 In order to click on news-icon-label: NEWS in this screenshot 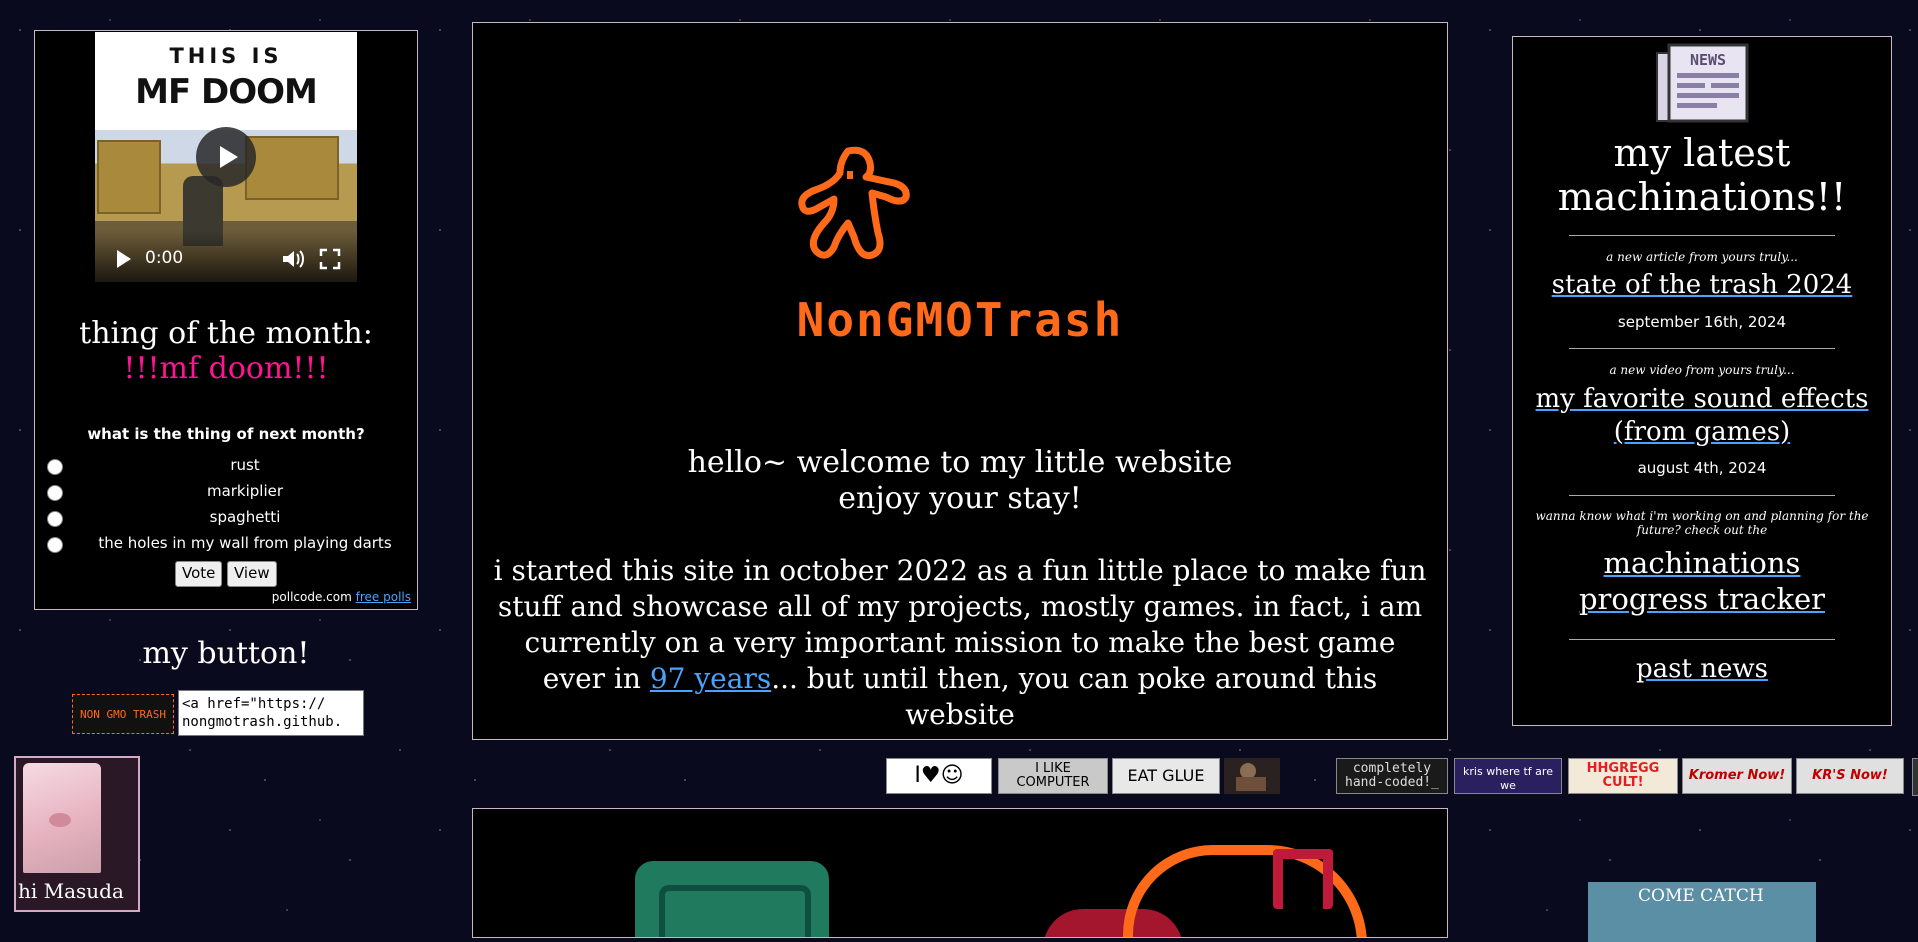, I will do `click(1708, 60)`.